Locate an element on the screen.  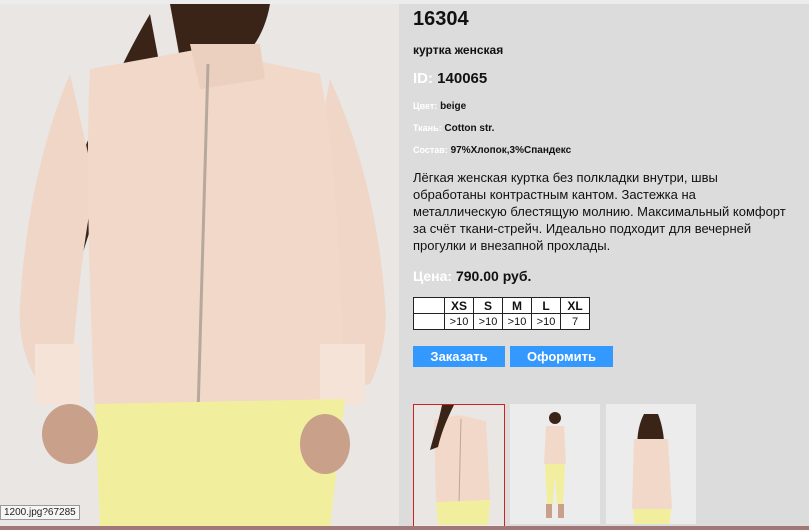
product-id-row: ID: 140065 is located at coordinates (450, 78).